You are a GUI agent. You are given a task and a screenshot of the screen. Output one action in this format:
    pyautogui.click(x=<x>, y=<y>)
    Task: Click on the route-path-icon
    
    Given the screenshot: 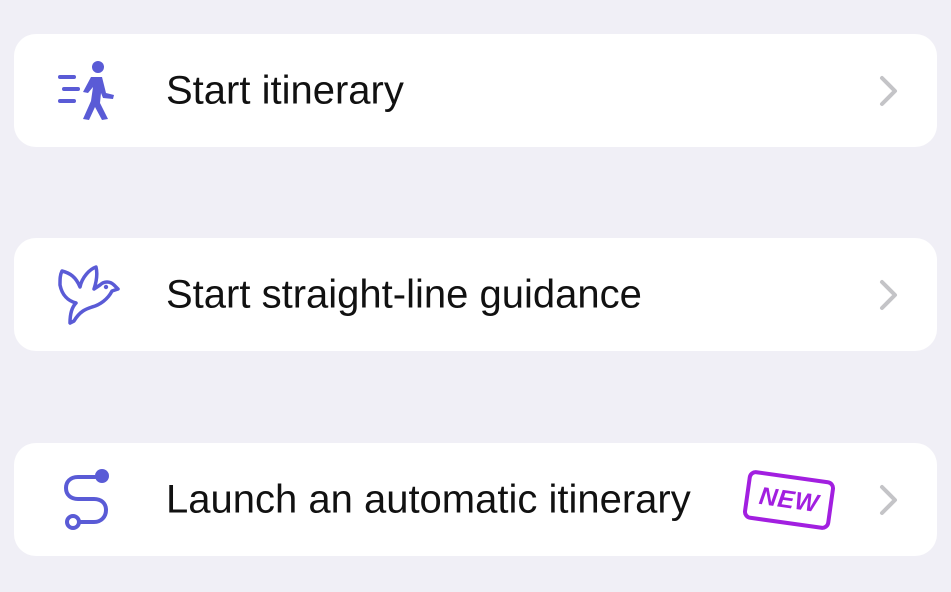 What is the action you would take?
    pyautogui.click(x=88, y=500)
    